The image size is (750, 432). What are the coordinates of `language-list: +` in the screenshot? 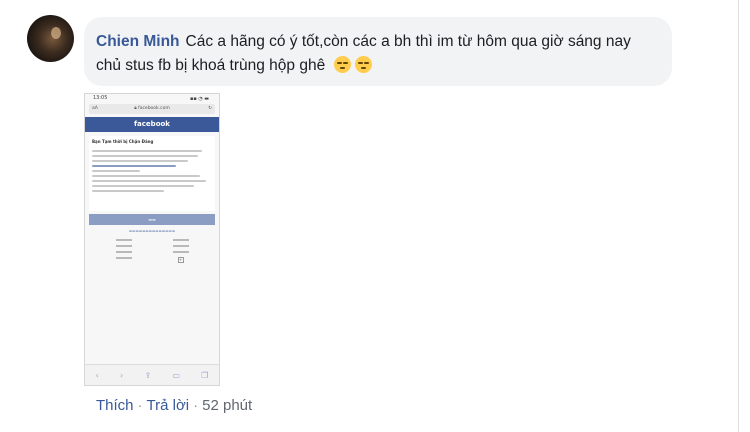 It's located at (152, 251).